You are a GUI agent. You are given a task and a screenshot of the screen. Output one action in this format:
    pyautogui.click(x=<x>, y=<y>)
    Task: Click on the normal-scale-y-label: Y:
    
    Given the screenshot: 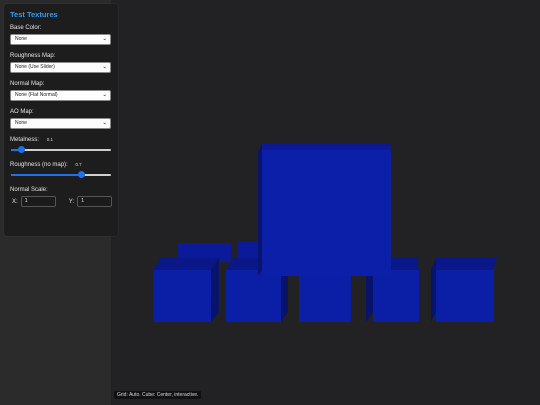 What is the action you would take?
    pyautogui.click(x=71, y=201)
    